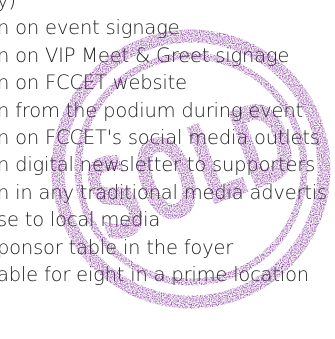  What do you see at coordinates (160, 137) in the screenshot?
I see `benefit-item: n on FCCET's social media outlets` at bounding box center [160, 137].